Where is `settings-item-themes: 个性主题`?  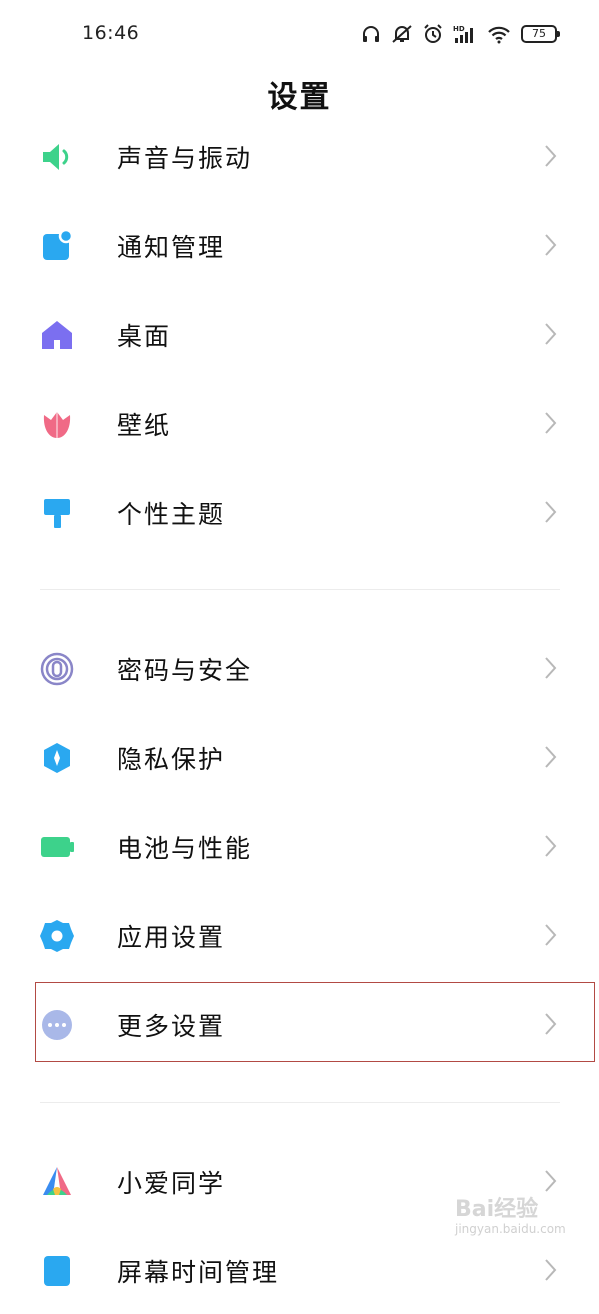 settings-item-themes: 个性主题 is located at coordinates (299, 512).